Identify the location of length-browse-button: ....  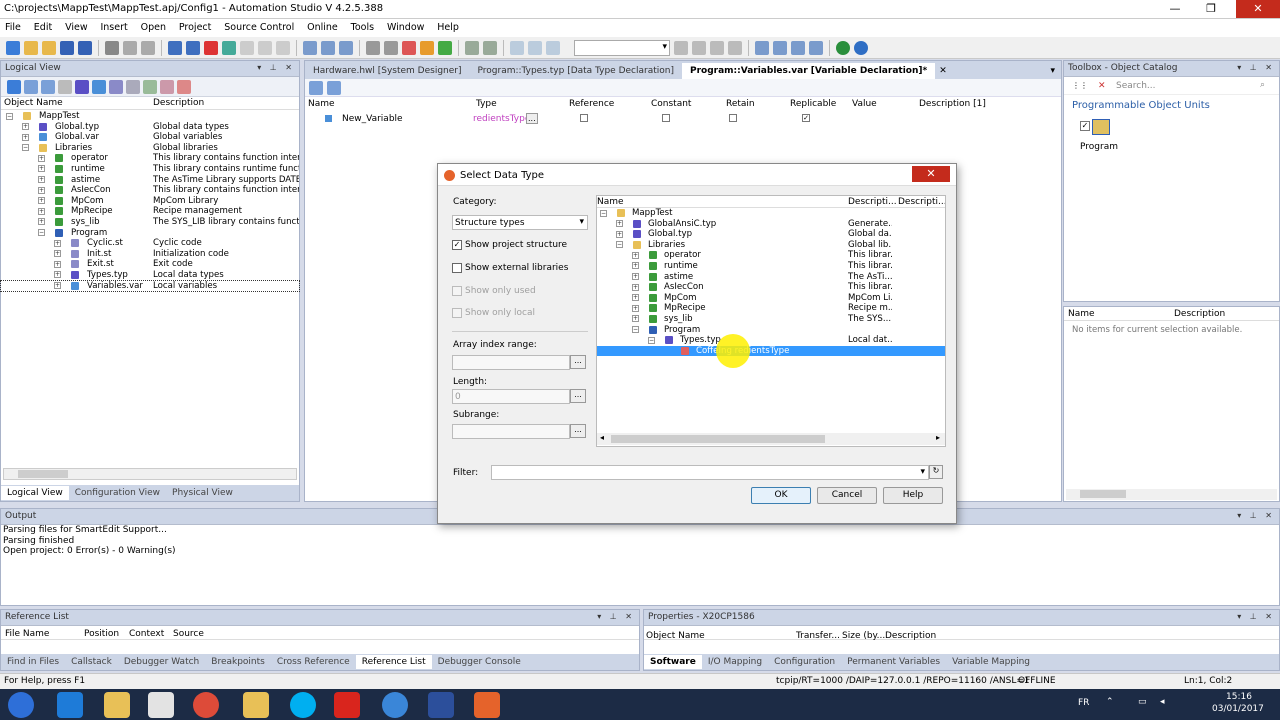
(578, 396).